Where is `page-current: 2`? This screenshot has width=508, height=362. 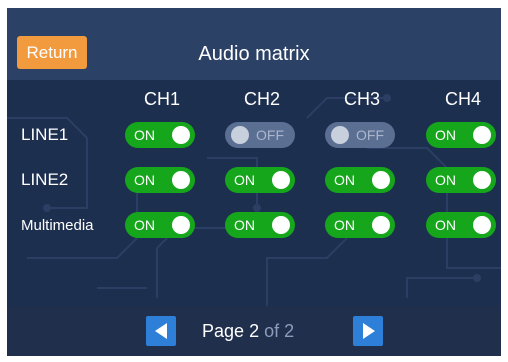
page-current: 2 is located at coordinates (254, 331).